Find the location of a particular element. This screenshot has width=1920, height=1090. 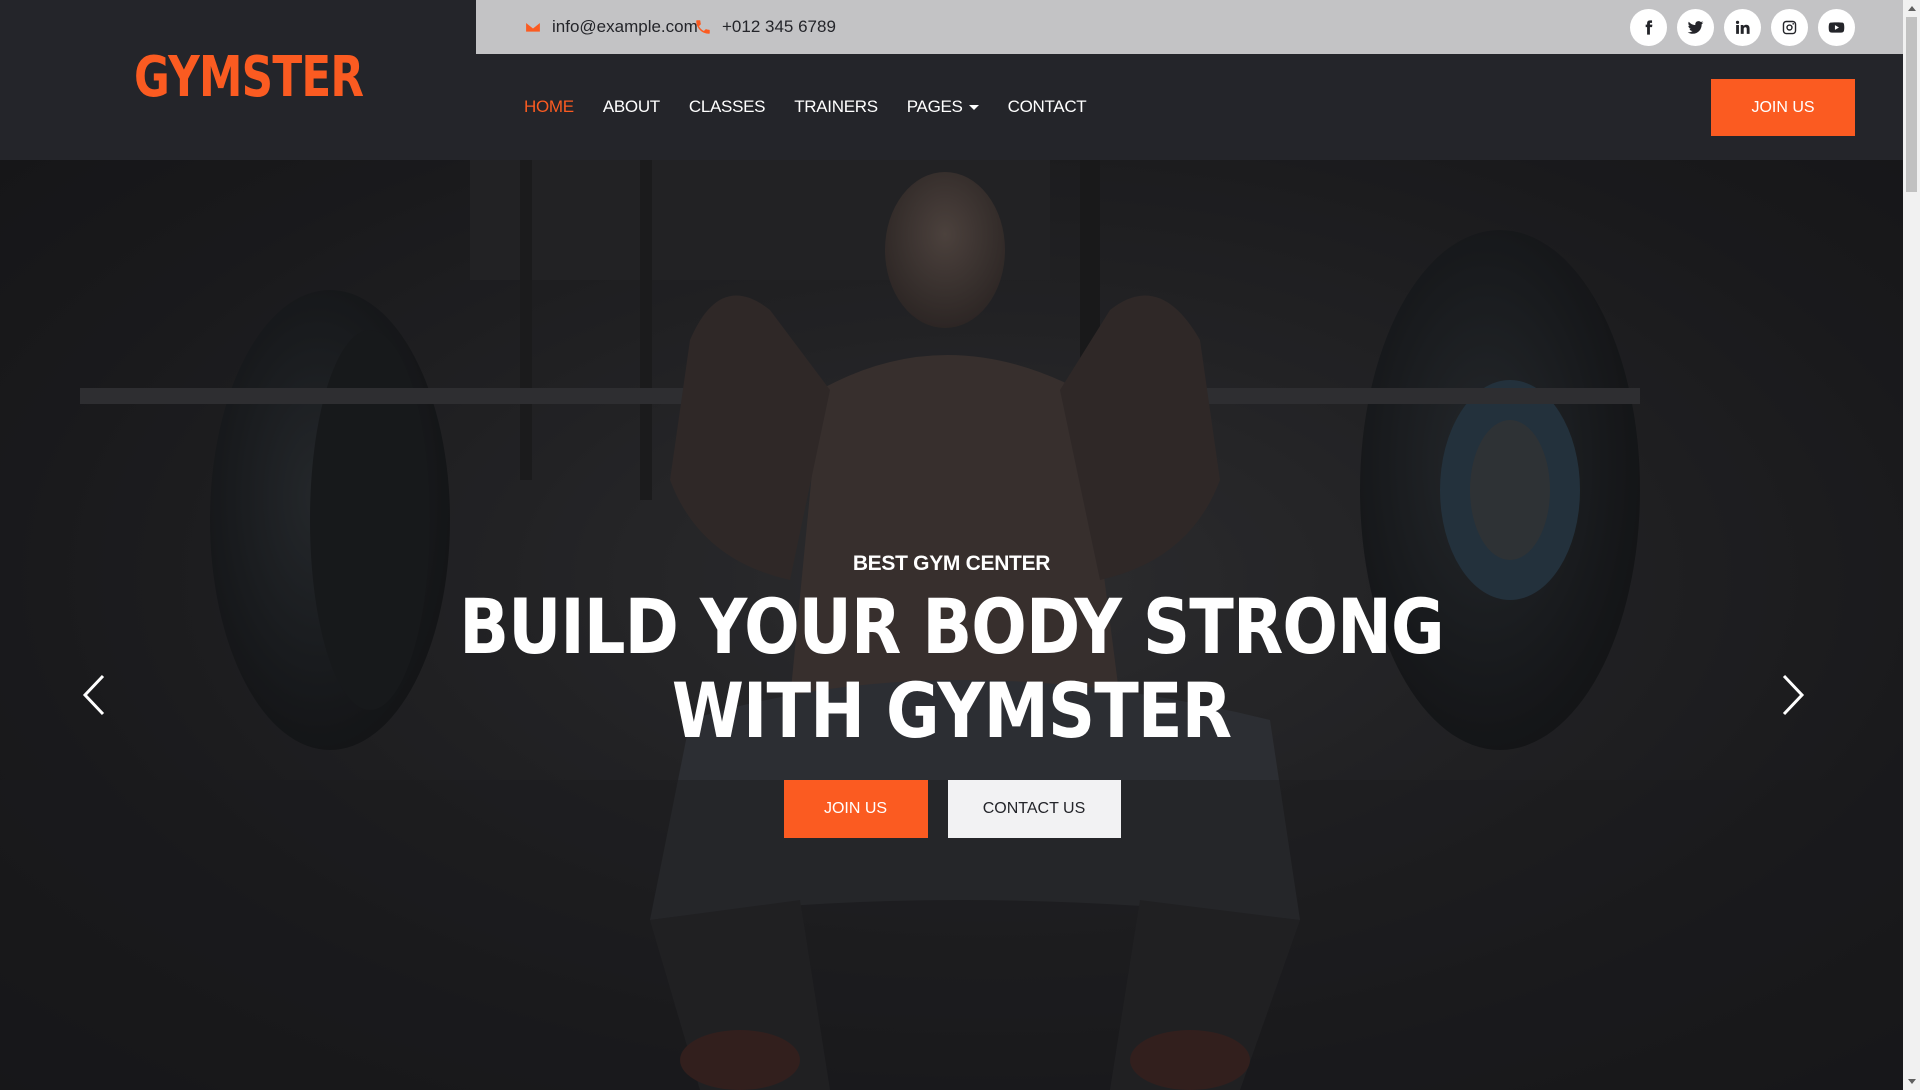

top-bar: info@example.com +012 345 6789 is located at coordinates (1189, 27).